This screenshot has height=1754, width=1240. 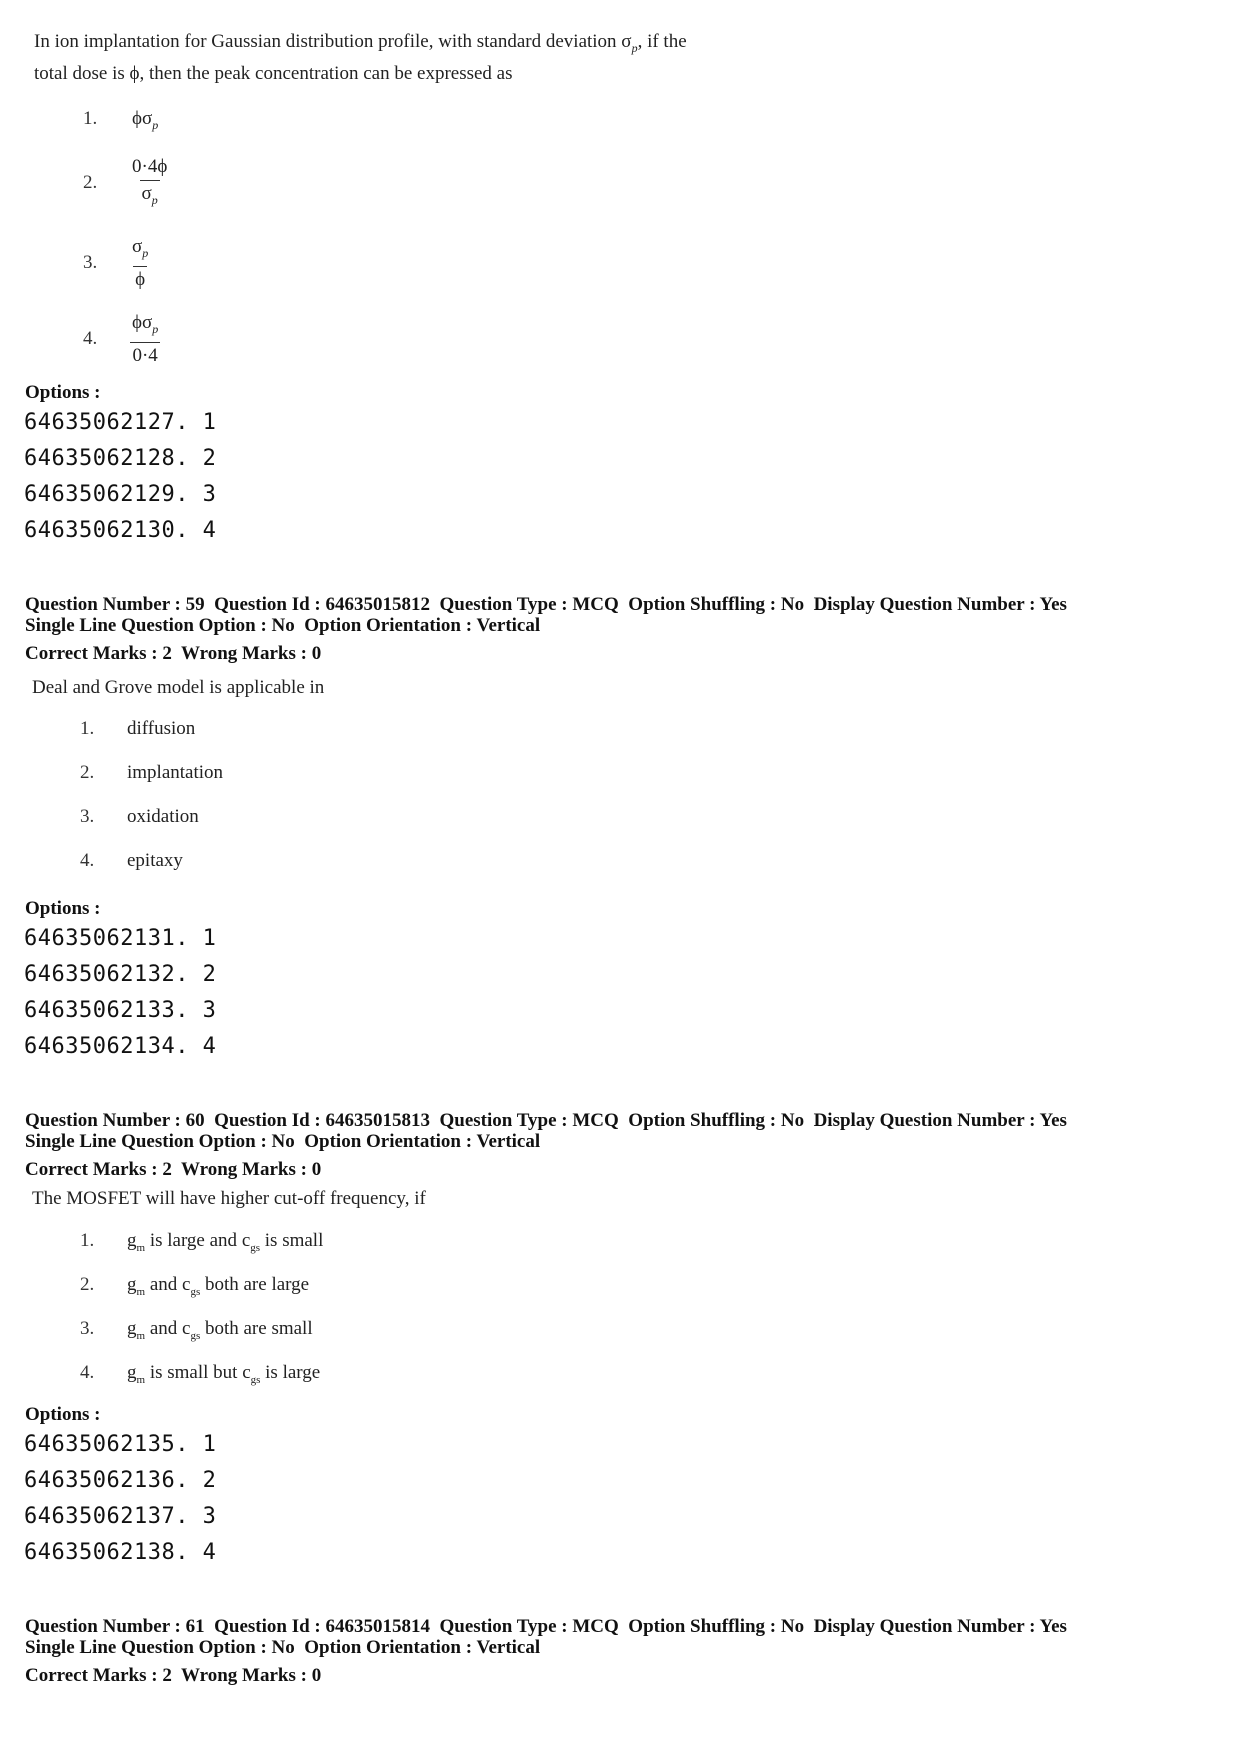 What do you see at coordinates (120, 1010) in the screenshot?
I see `option-id: 64635062133. 3` at bounding box center [120, 1010].